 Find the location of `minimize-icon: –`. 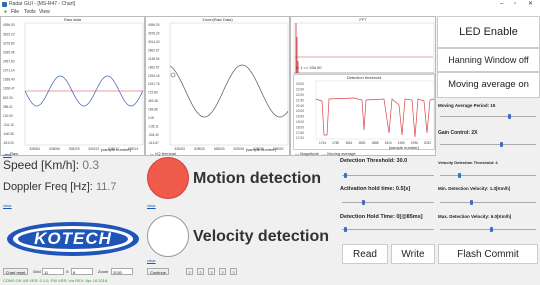

minimize-icon: – is located at coordinates (501, 4).